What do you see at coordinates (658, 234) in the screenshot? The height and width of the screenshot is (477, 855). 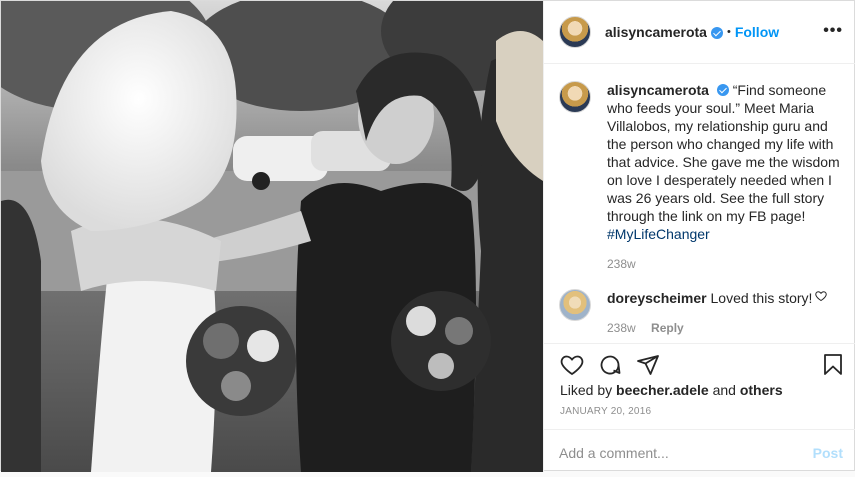 I see `caption-hashtag: #MyLifeChanger` at bounding box center [658, 234].